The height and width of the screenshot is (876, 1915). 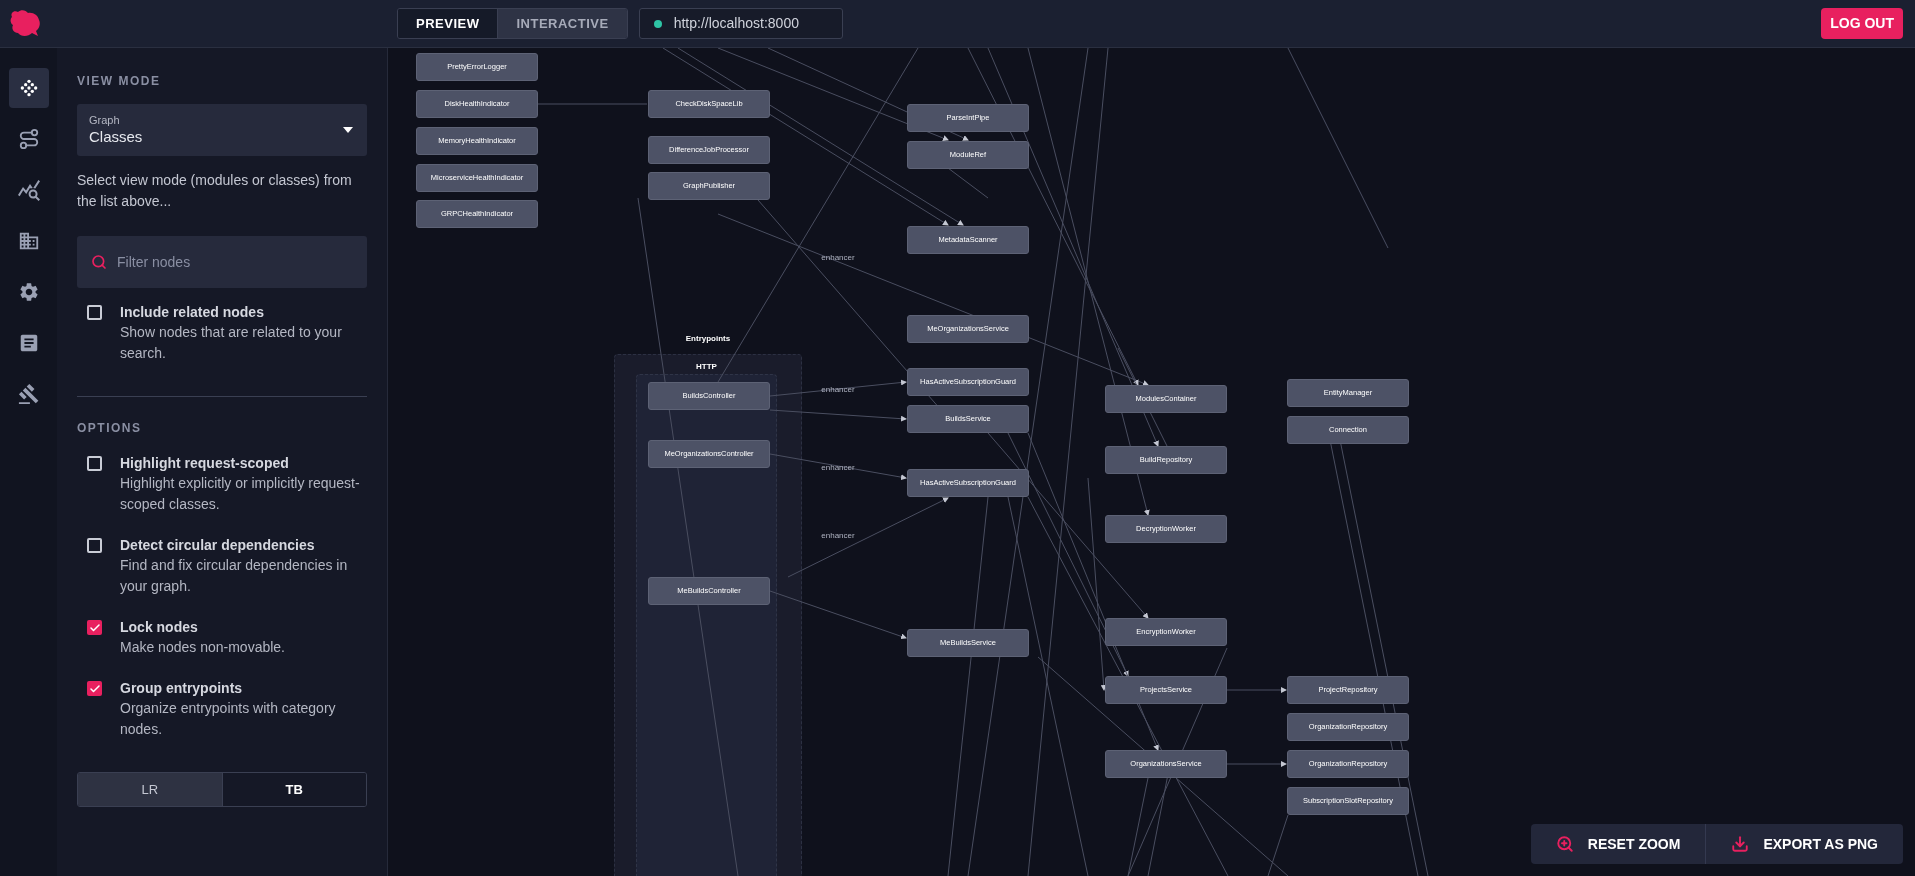 I want to click on option-description: Highlight explicitly or implicitly request-scoped classes., so click(x=240, y=494).